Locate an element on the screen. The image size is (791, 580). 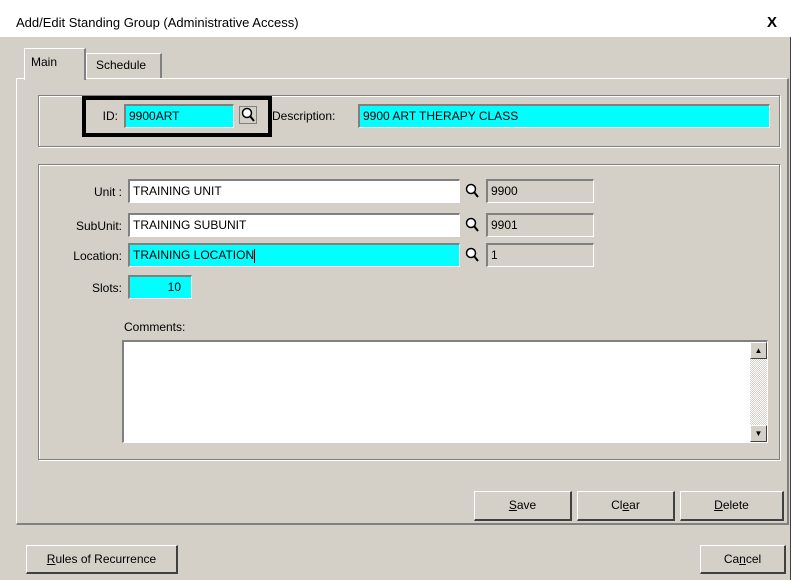
location-label: Location: is located at coordinates (97, 256).